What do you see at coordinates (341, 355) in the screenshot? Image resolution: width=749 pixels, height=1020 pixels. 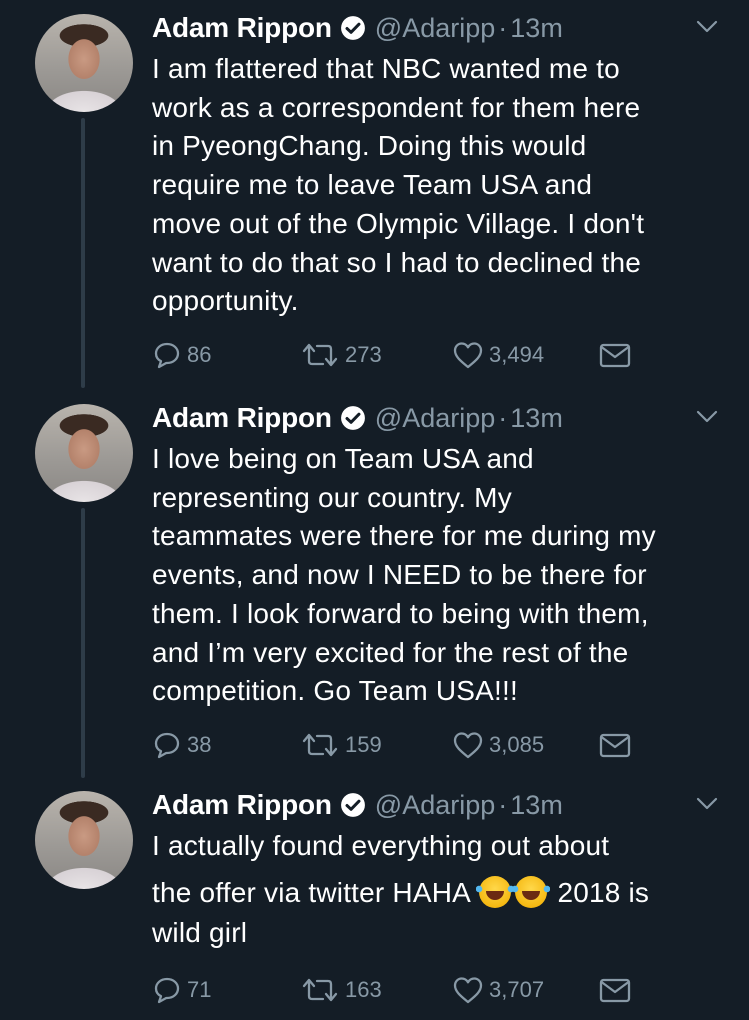 I see `retweet-button: 273` at bounding box center [341, 355].